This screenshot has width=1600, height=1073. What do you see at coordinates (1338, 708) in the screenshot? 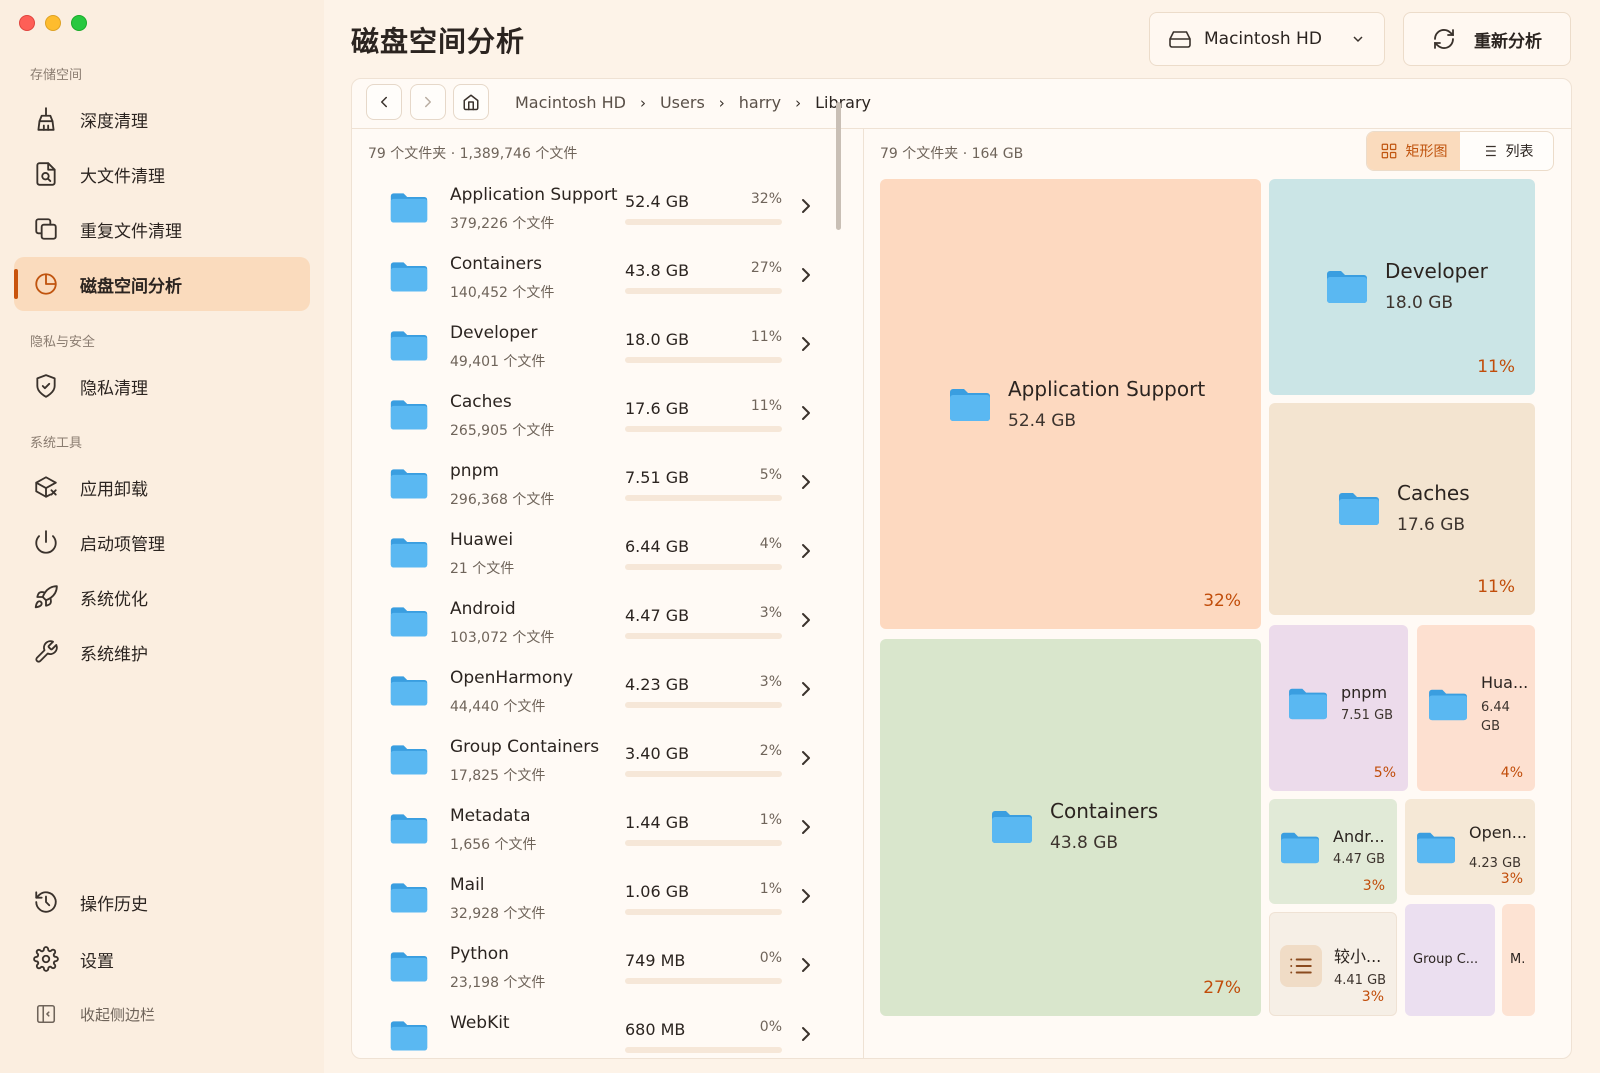
I see `treemap-tile-pnpm: pnpm 7.51 GB 5%` at bounding box center [1338, 708].